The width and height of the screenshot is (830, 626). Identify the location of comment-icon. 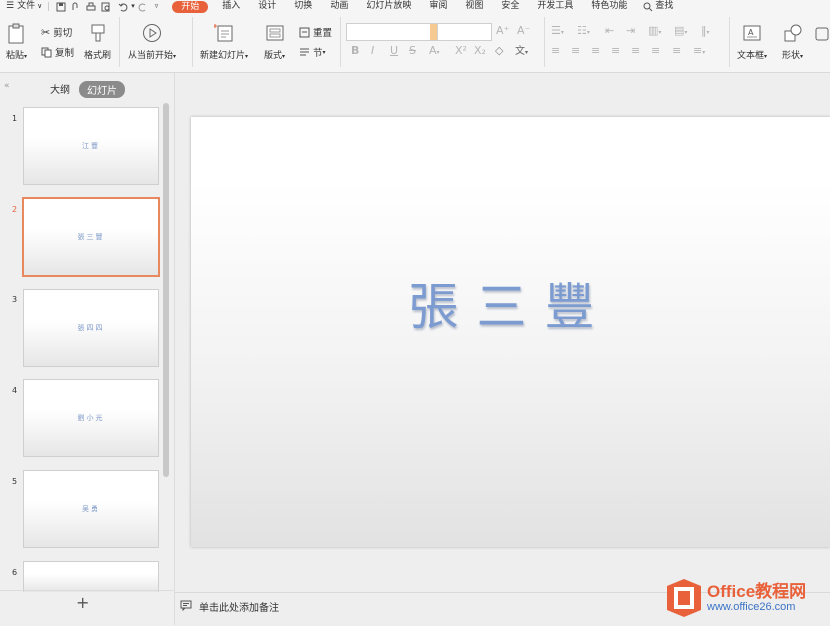
(186, 605).